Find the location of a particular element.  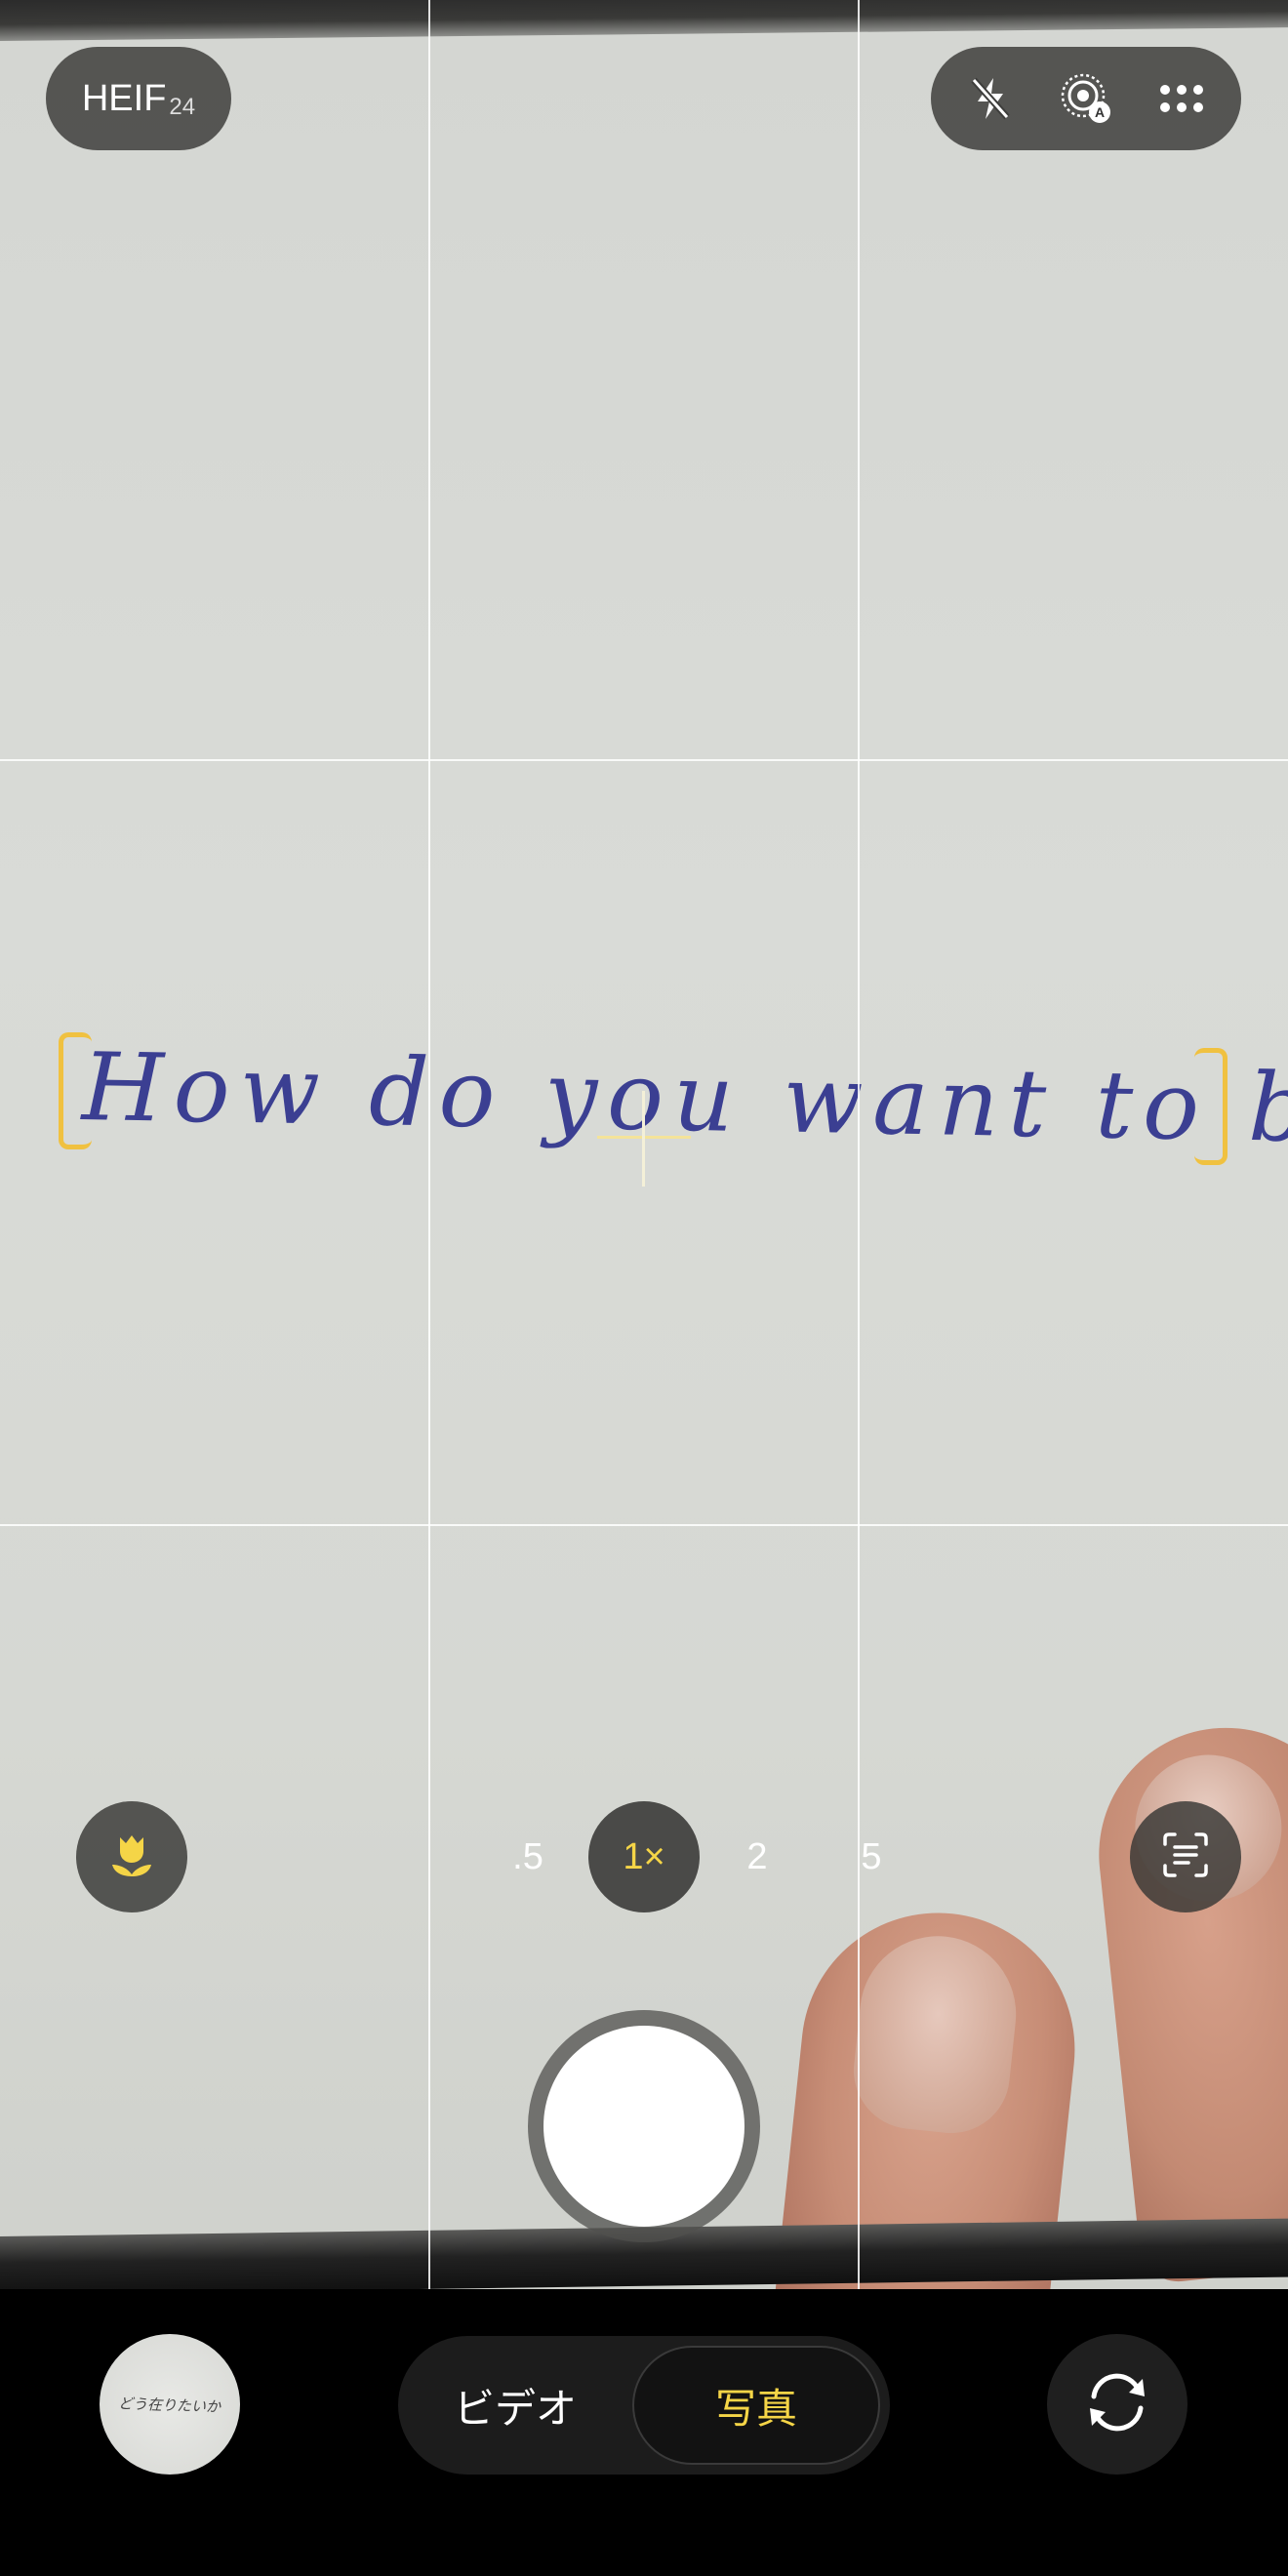

mode-switch: ビデオ 写真 is located at coordinates (644, 2405).